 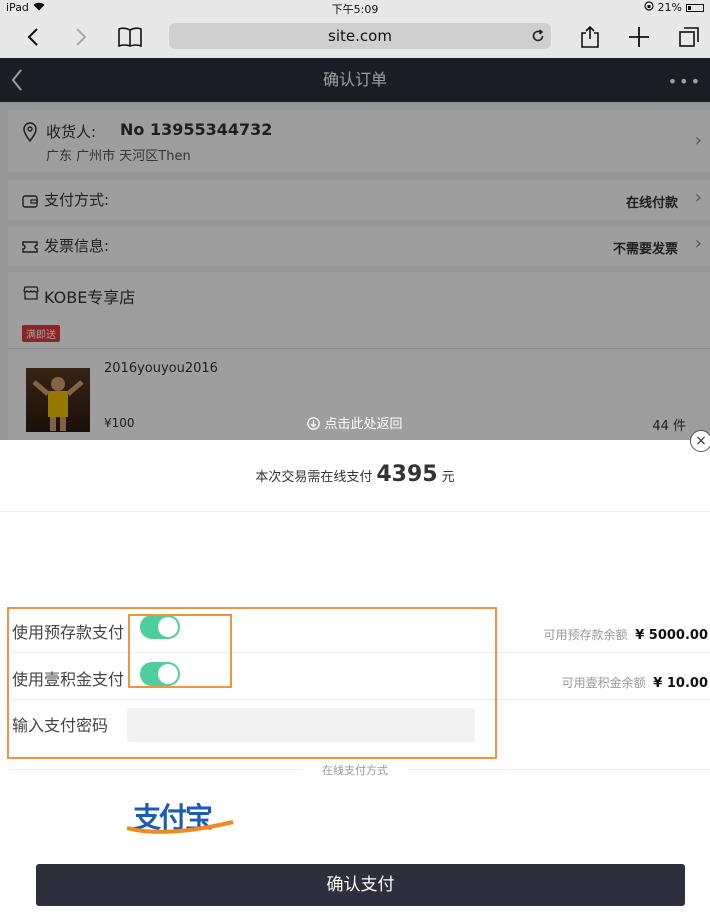 I want to click on browser-toolbar: site.com, so click(x=355, y=37).